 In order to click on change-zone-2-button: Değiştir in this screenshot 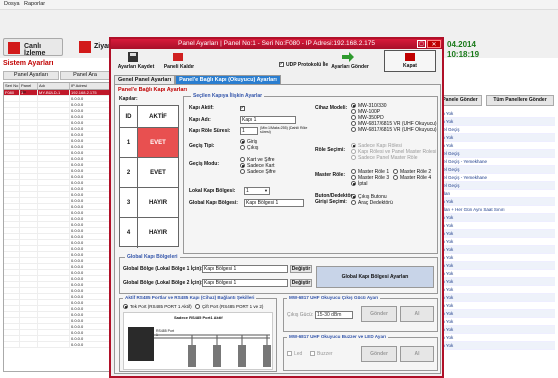, I will do `click(301, 283)`.